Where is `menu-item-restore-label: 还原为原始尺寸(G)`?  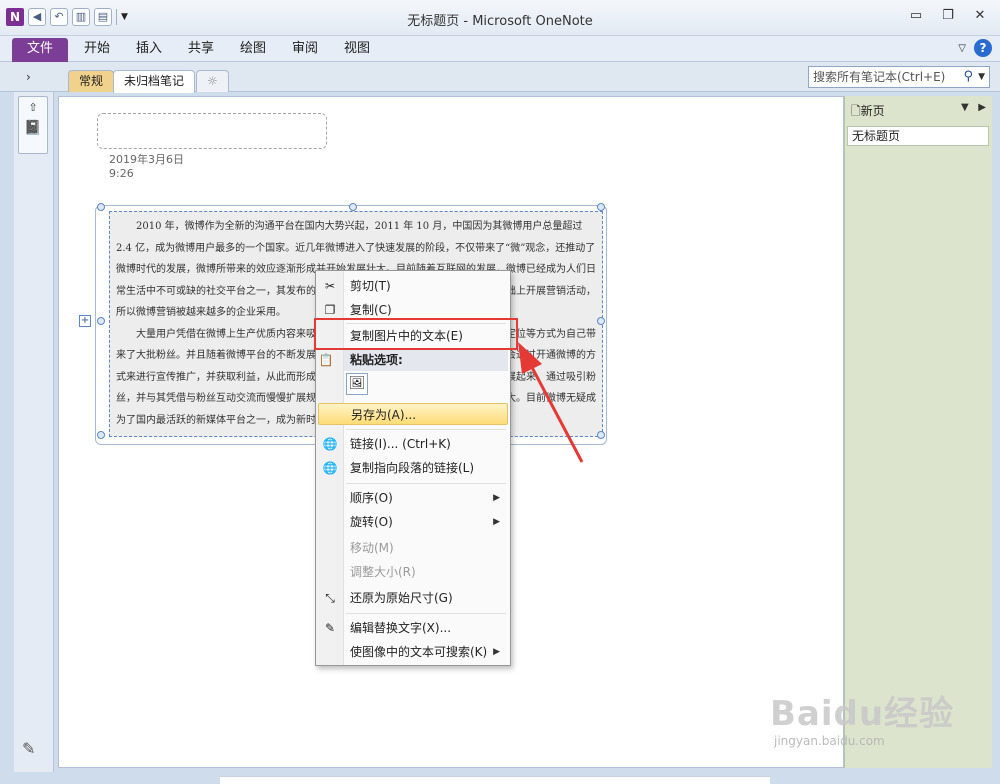 menu-item-restore-label: 还原为原始尺寸(G) is located at coordinates (401, 598).